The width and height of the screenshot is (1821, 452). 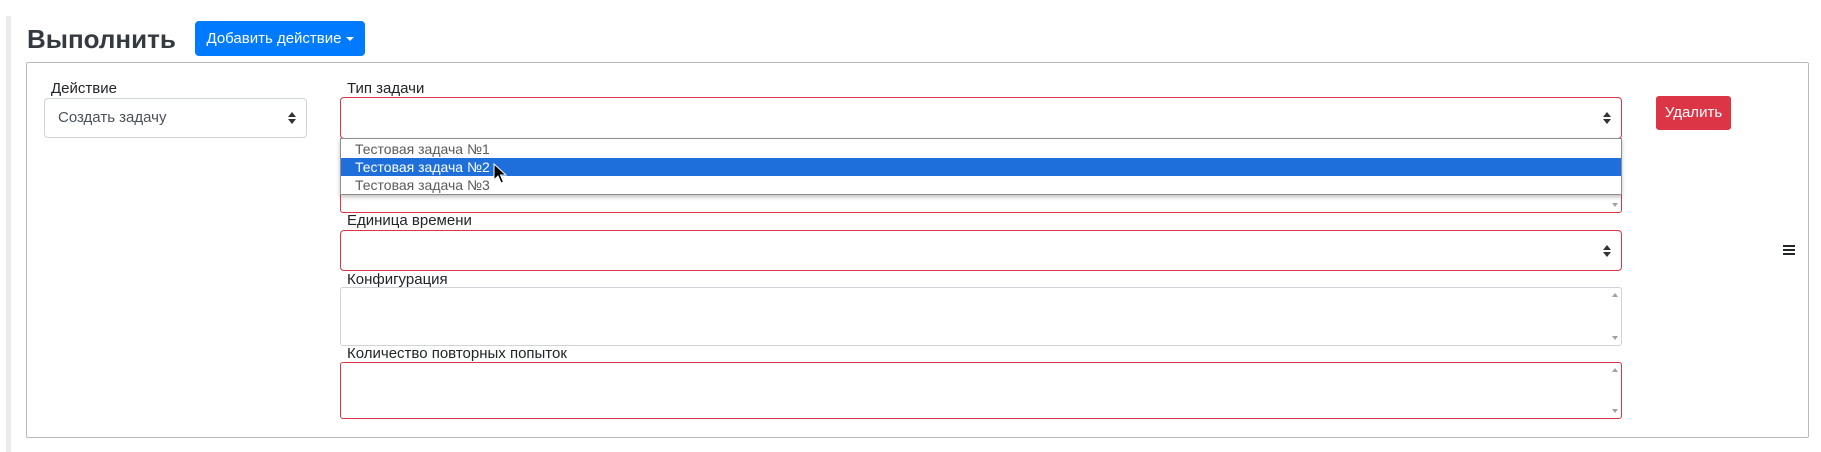 I want to click on add-action-button: Добавить действие, so click(x=280, y=38).